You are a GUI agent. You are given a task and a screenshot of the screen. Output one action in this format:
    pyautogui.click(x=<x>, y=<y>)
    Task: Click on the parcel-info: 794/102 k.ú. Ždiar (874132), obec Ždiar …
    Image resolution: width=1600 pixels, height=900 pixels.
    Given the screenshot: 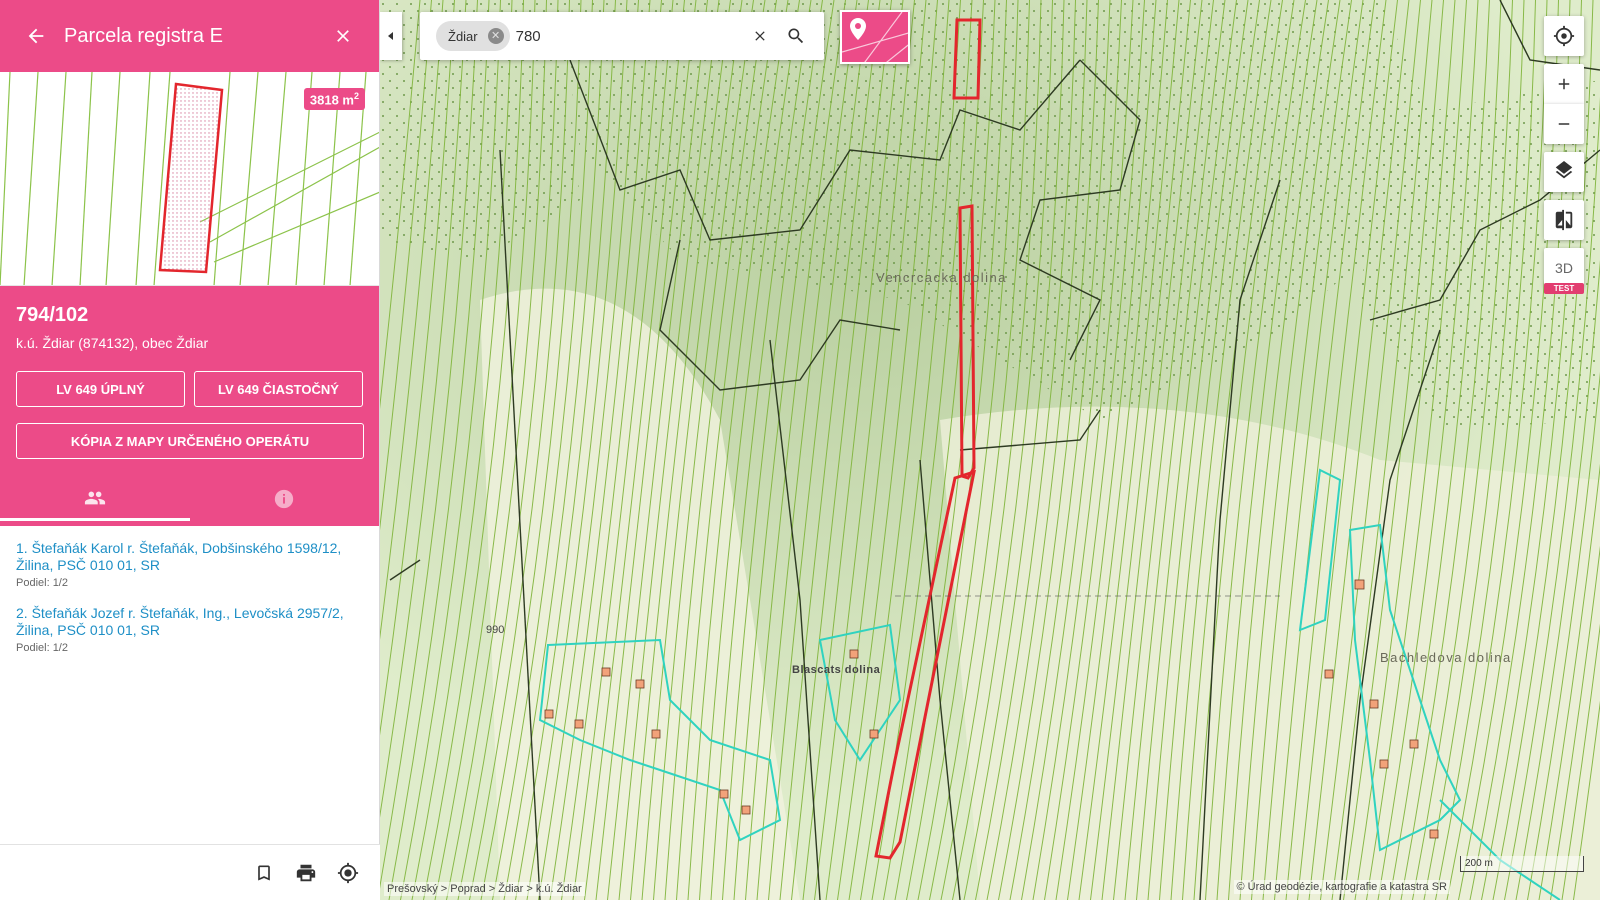 What is the action you would take?
    pyautogui.click(x=189, y=406)
    